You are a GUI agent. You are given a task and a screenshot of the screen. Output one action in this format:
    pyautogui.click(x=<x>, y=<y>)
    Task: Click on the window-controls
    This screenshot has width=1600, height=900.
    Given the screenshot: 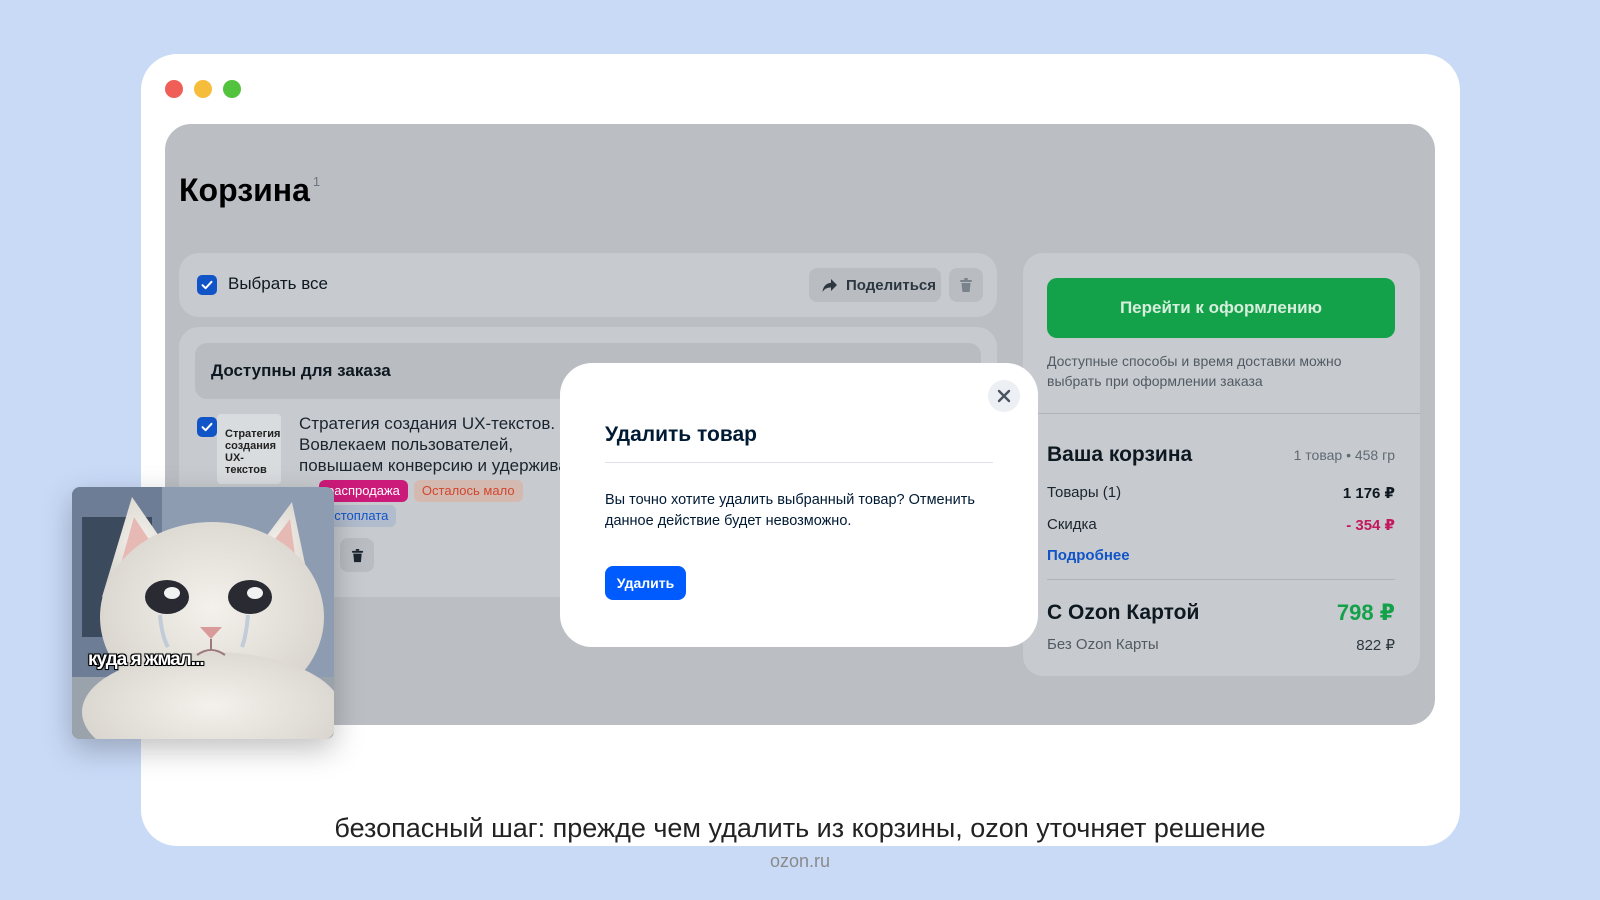 What is the action you would take?
    pyautogui.click(x=203, y=89)
    